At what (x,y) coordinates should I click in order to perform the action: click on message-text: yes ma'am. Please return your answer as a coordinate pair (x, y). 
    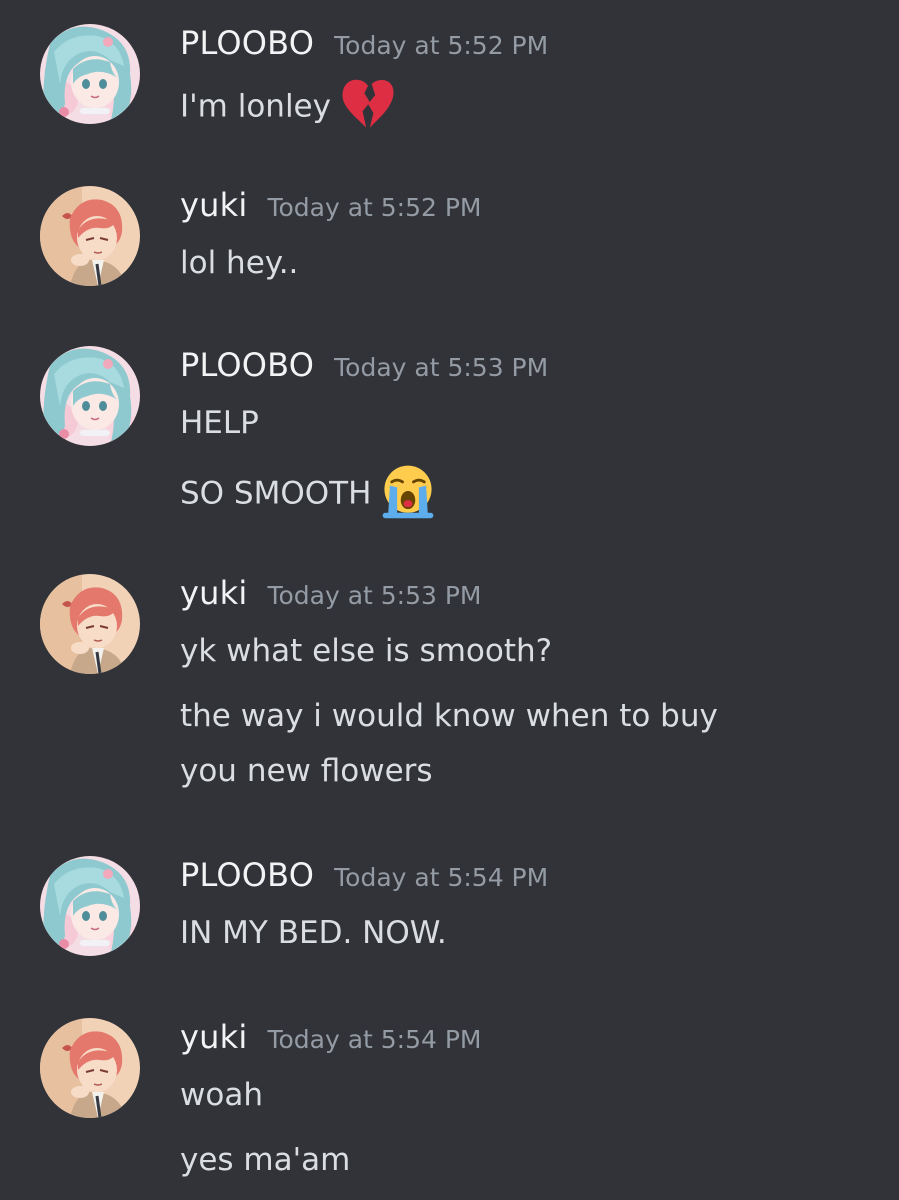
    Looking at the image, I should click on (265, 1160).